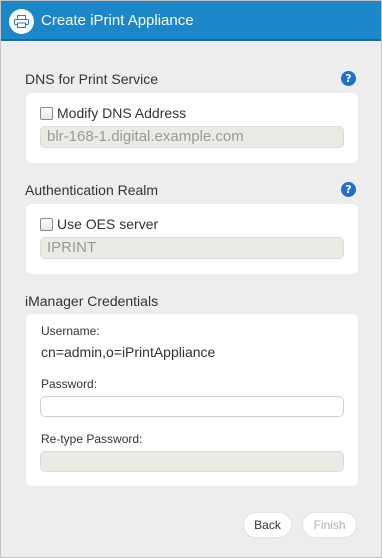  Describe the element at coordinates (92, 190) in the screenshot. I see `auth-section-heading: Authentication Realm` at that location.